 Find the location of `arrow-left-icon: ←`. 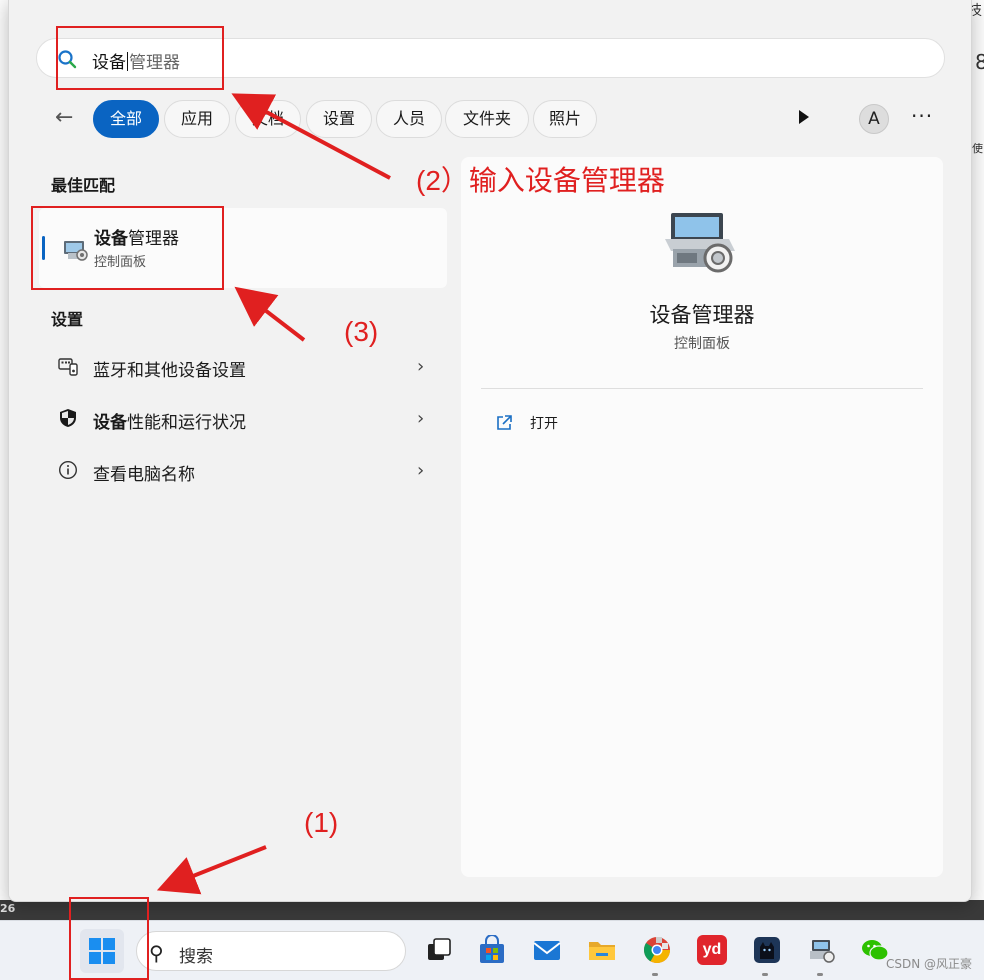

arrow-left-icon: ← is located at coordinates (67, 118).